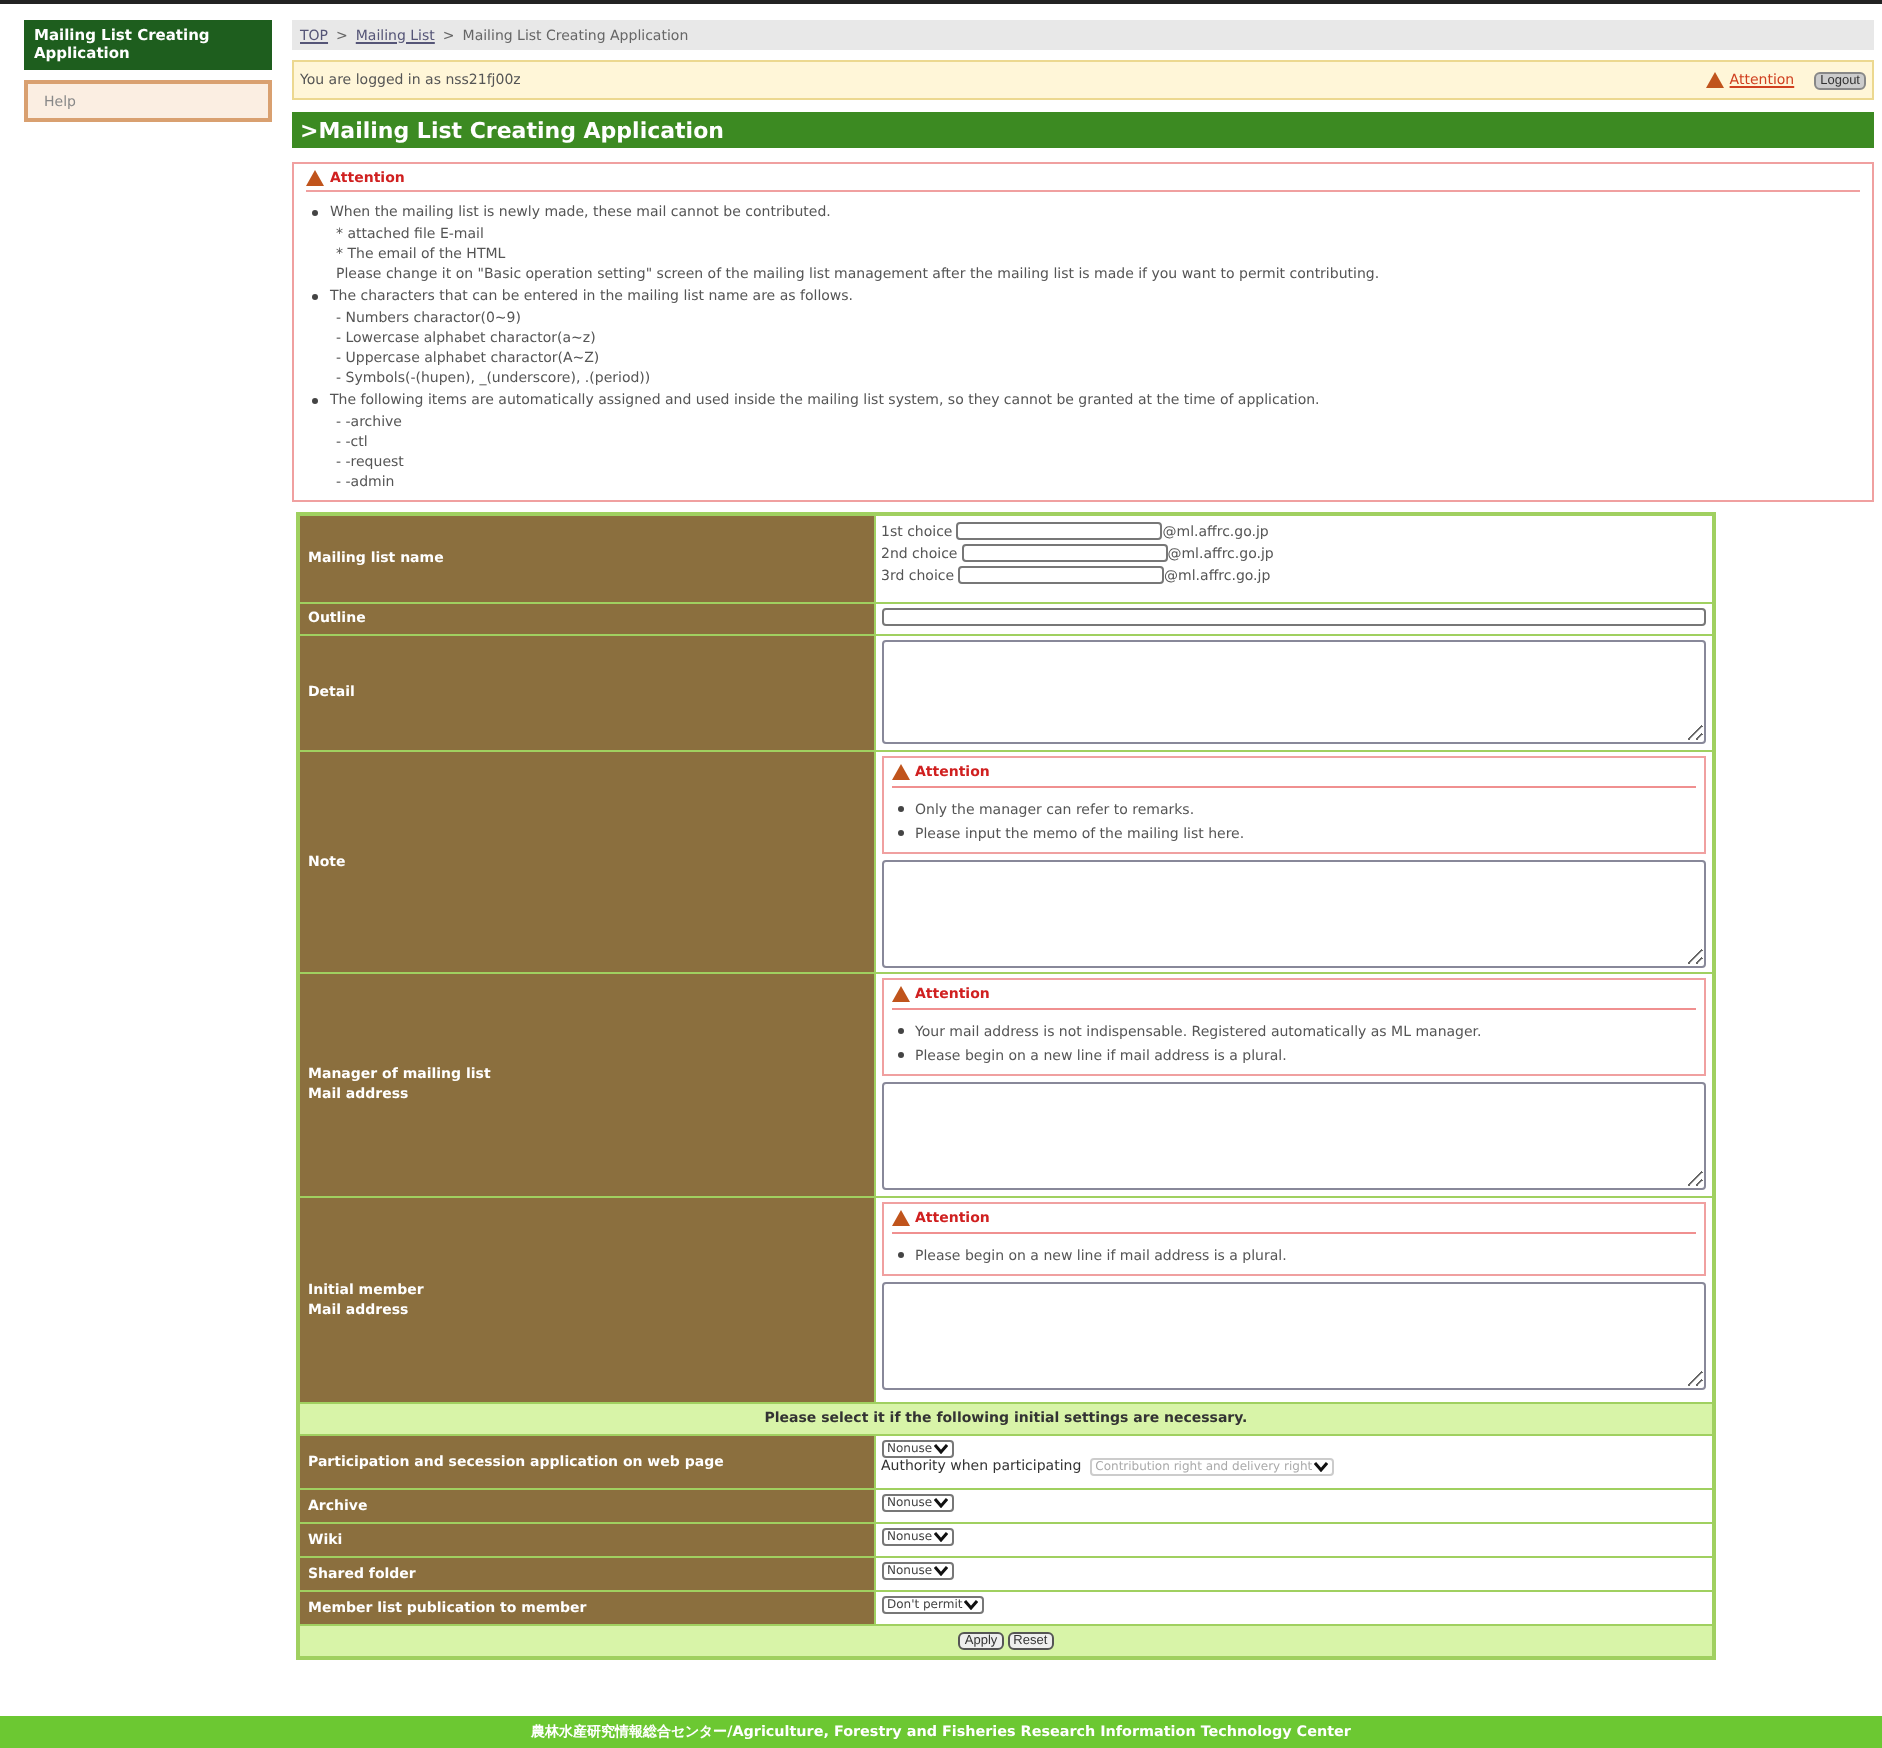  I want to click on outline-input-field, so click(1293, 616).